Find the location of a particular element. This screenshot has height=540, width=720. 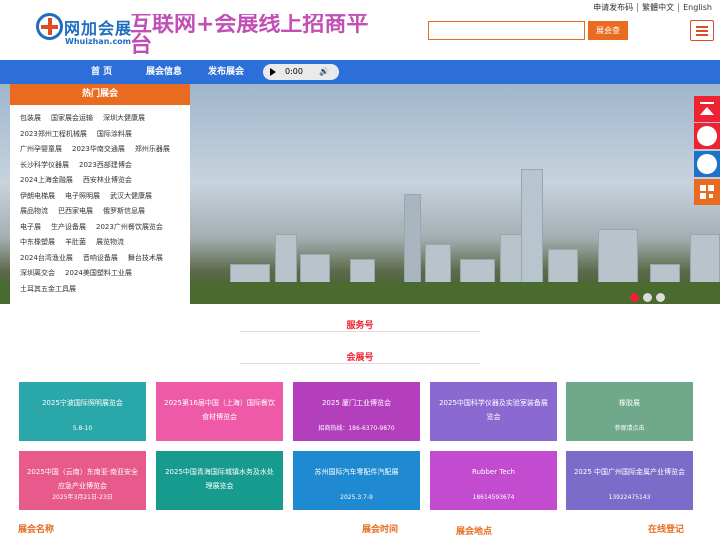

exhibition-card-subtitle: 参观请点击 is located at coordinates (629, 428).